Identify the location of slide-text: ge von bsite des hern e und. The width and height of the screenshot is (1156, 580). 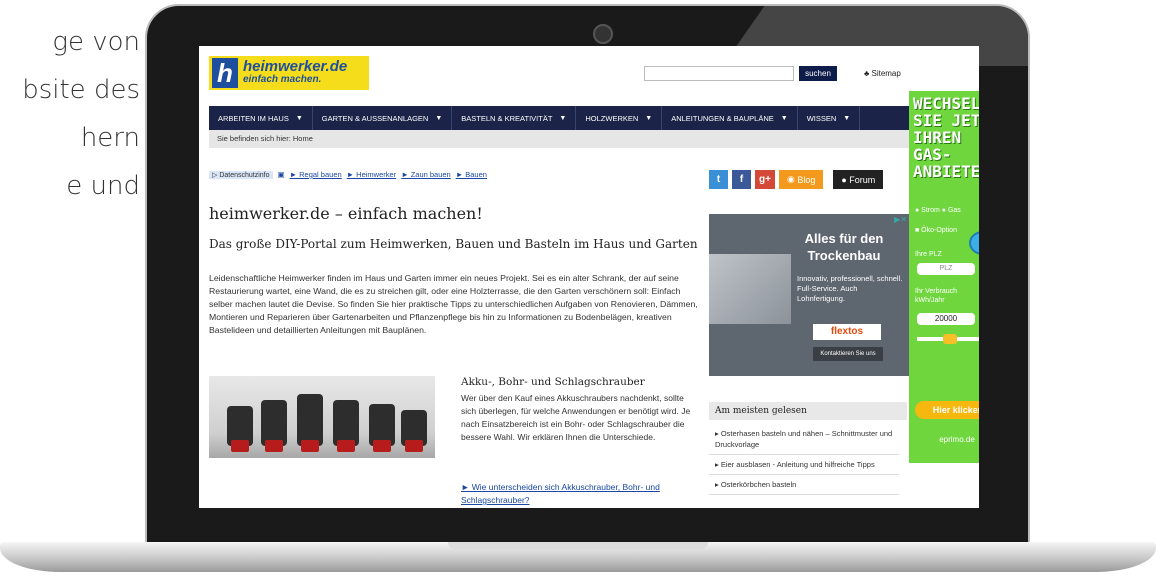
(70, 114).